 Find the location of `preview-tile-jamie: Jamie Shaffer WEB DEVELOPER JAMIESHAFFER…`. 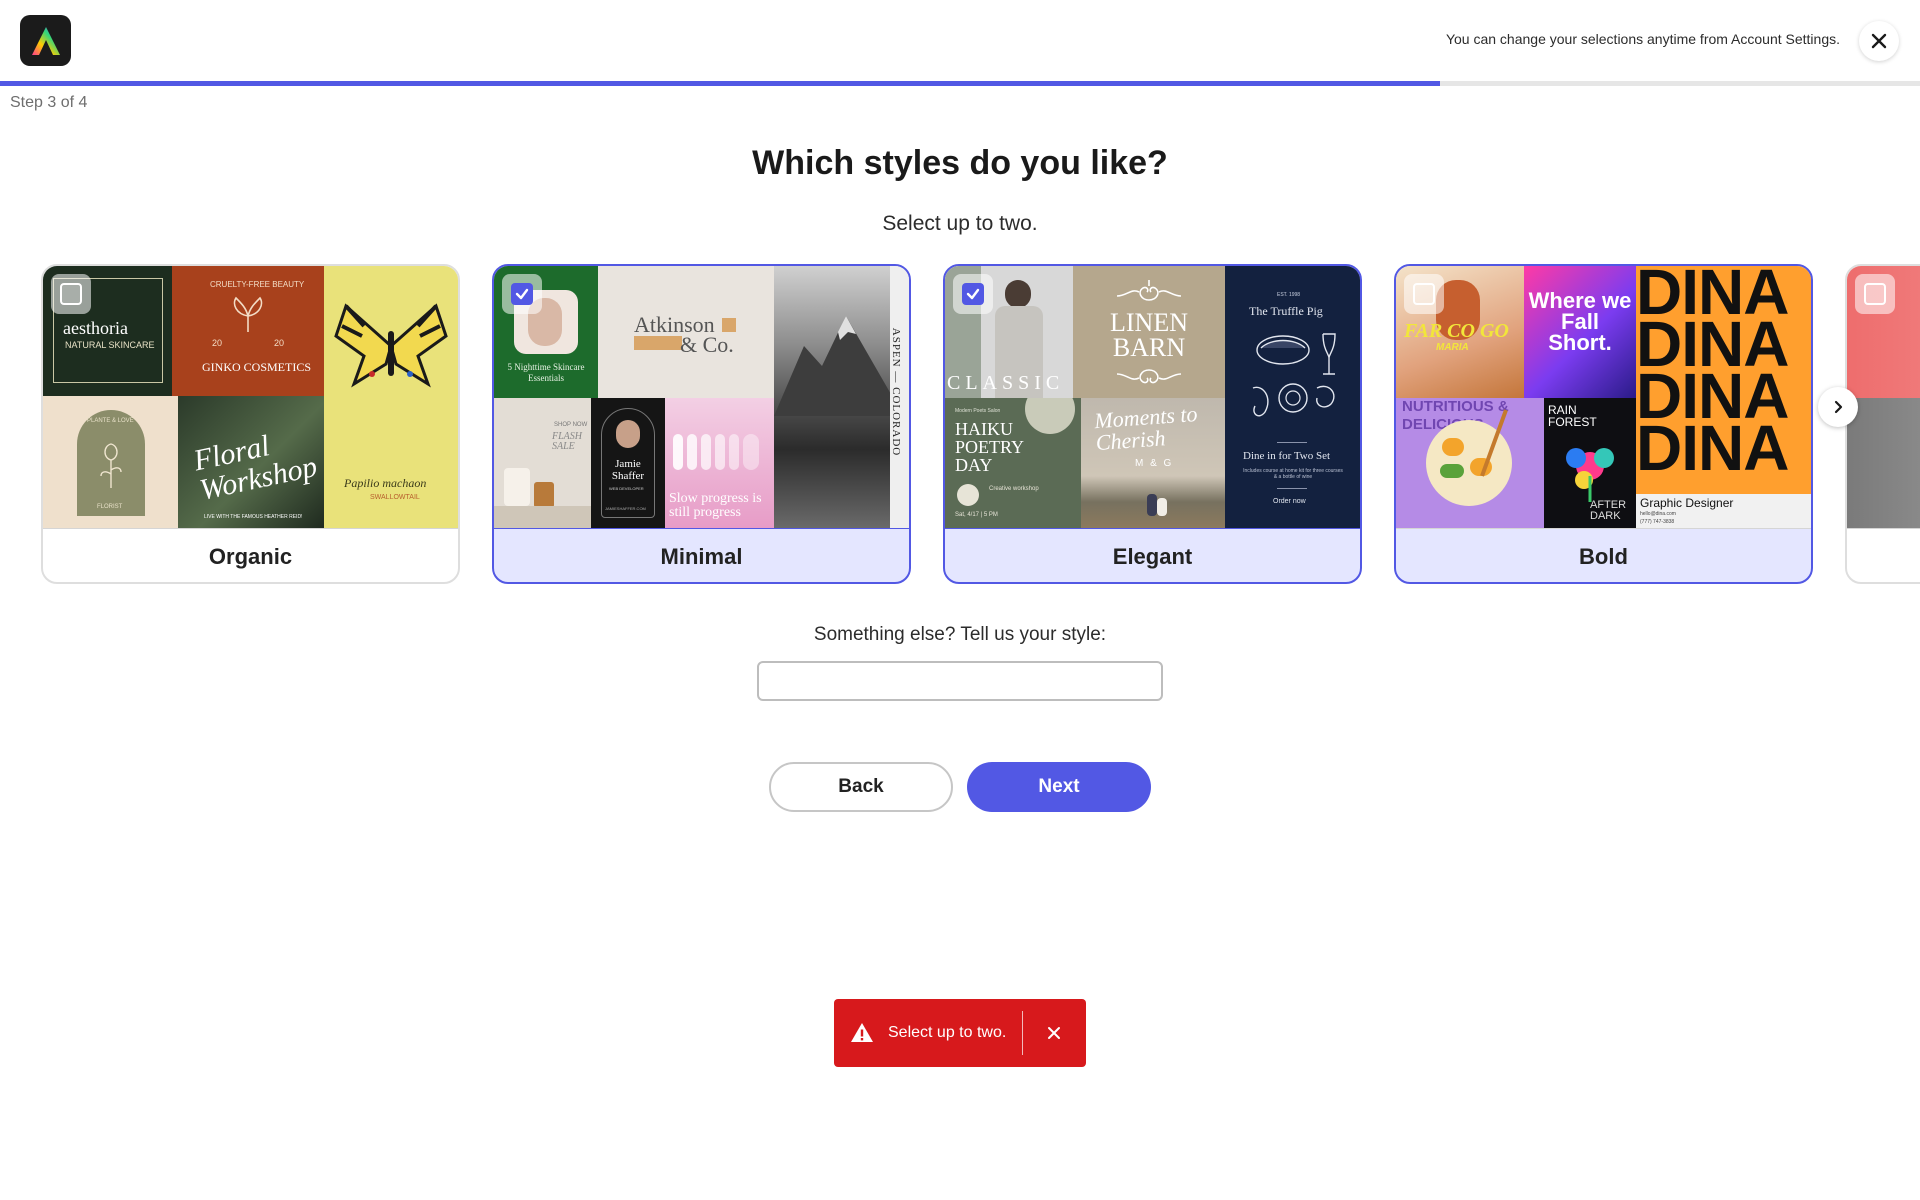

preview-tile-jamie: Jamie Shaffer WEB DEVELOPER JAMIESHAFFER… is located at coordinates (628, 463).